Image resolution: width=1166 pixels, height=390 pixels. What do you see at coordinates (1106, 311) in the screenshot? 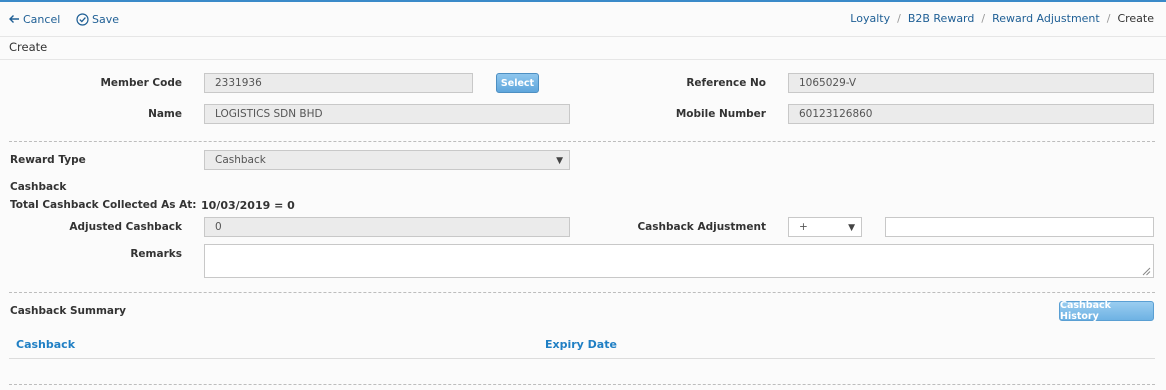
I see `cashback-history-button: Cashback History` at bounding box center [1106, 311].